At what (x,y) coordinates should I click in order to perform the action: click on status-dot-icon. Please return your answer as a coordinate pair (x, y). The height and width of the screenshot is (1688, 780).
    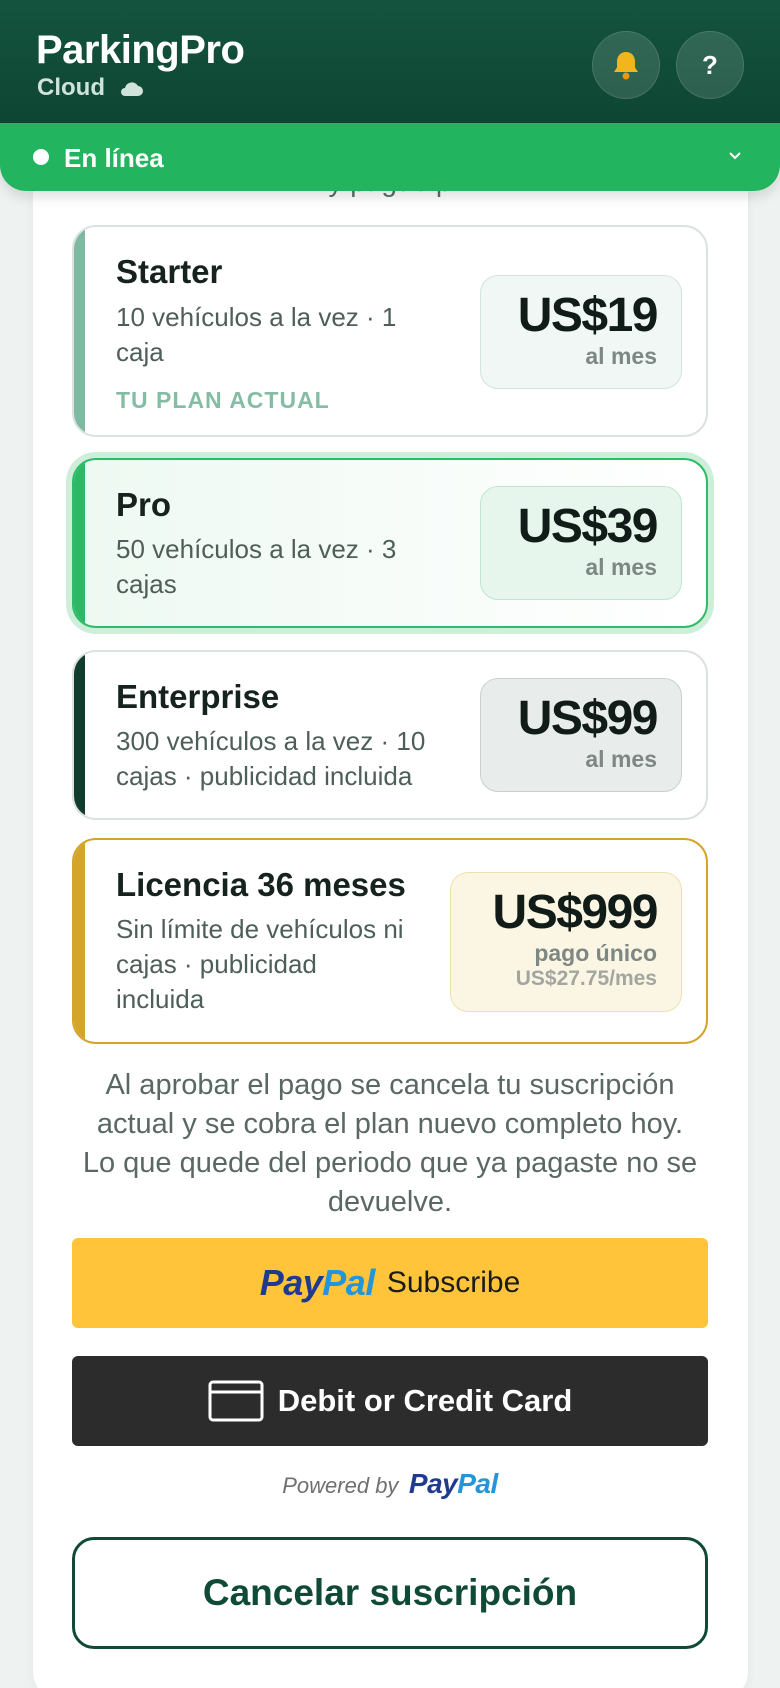
    Looking at the image, I should click on (41, 157).